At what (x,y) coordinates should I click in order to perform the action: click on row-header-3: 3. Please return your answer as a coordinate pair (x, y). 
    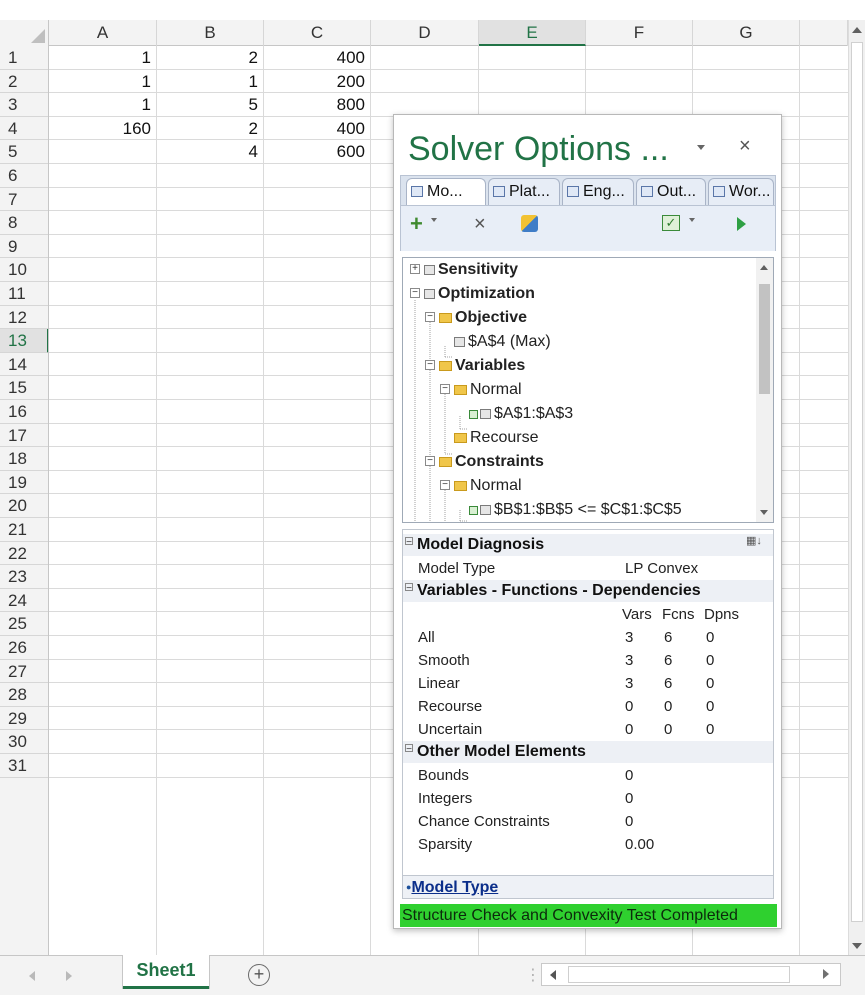
    Looking at the image, I should click on (24, 105).